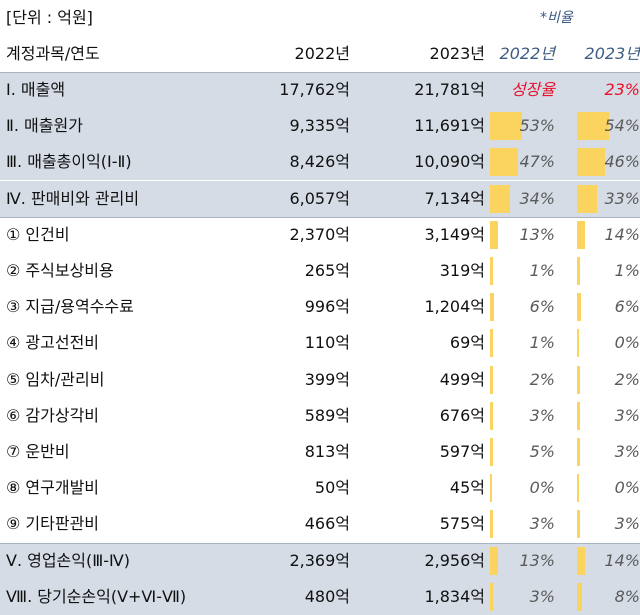 The width and height of the screenshot is (640, 615). Describe the element at coordinates (608, 199) in the screenshot. I see `ratio-cell-2023: 33%` at that location.